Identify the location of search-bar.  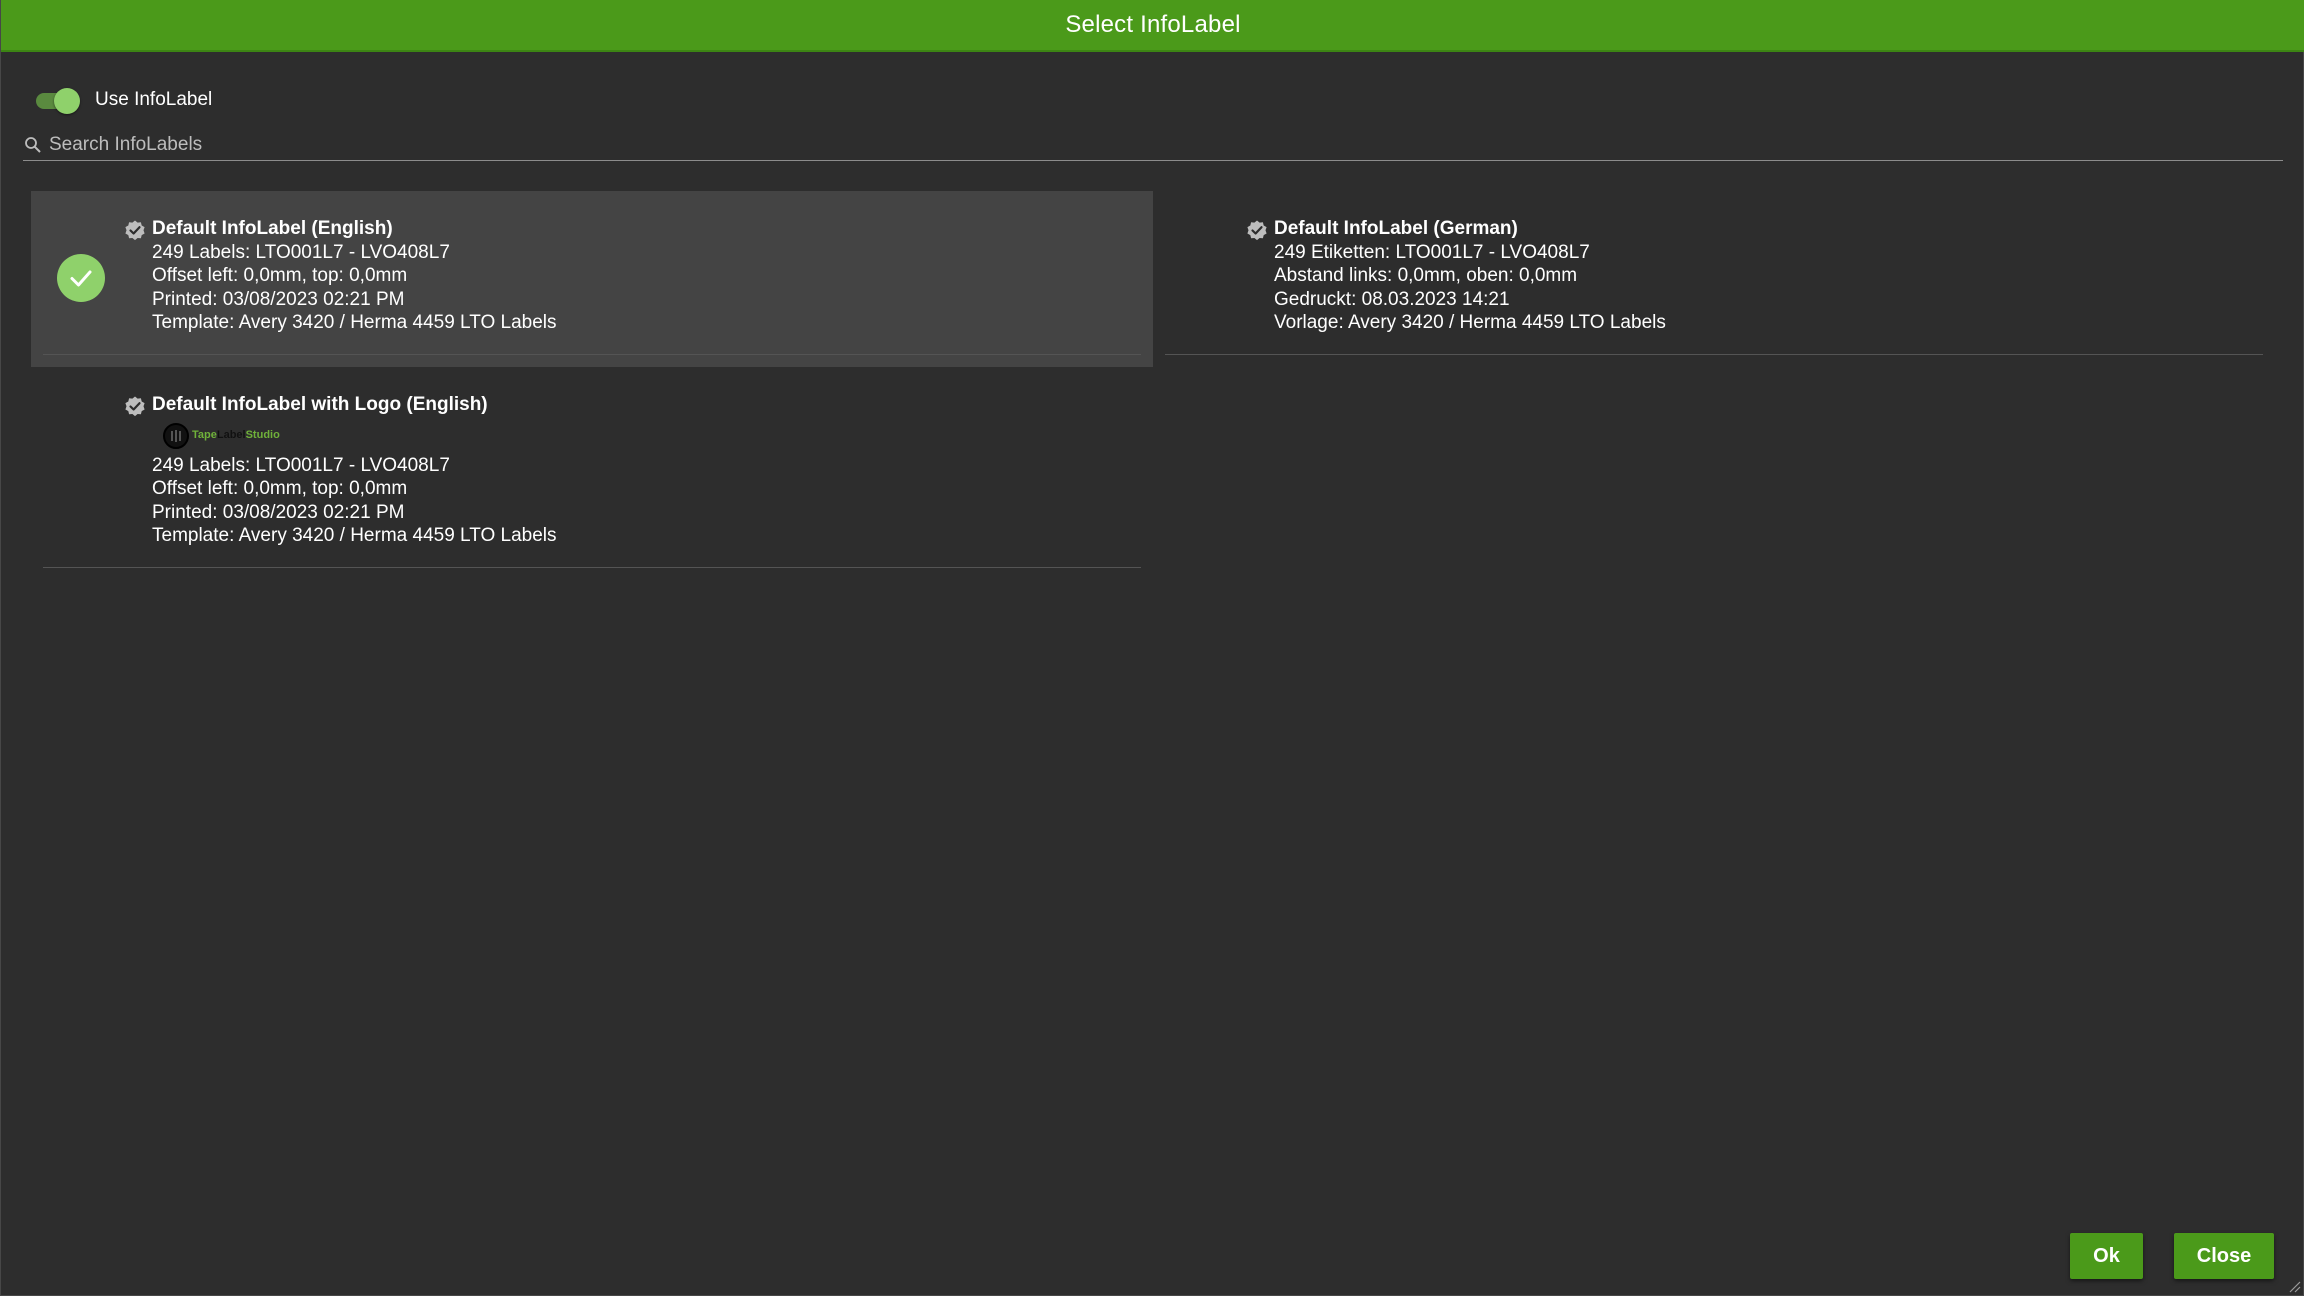
(1153, 145).